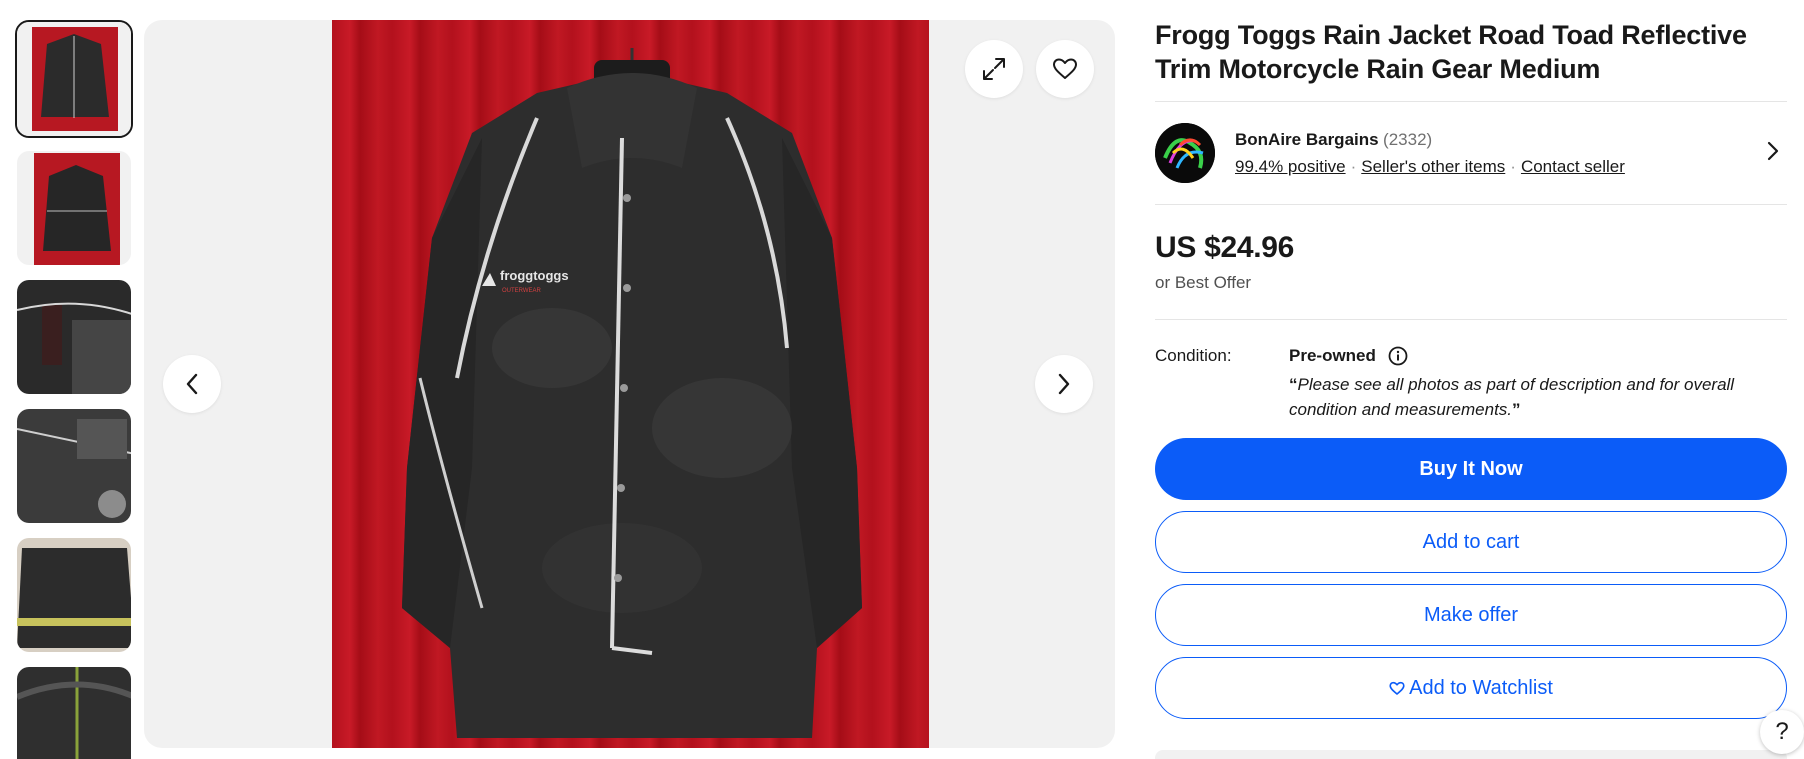 The height and width of the screenshot is (759, 1804). What do you see at coordinates (1471, 542) in the screenshot?
I see `add-to-cart-button: Add to cart` at bounding box center [1471, 542].